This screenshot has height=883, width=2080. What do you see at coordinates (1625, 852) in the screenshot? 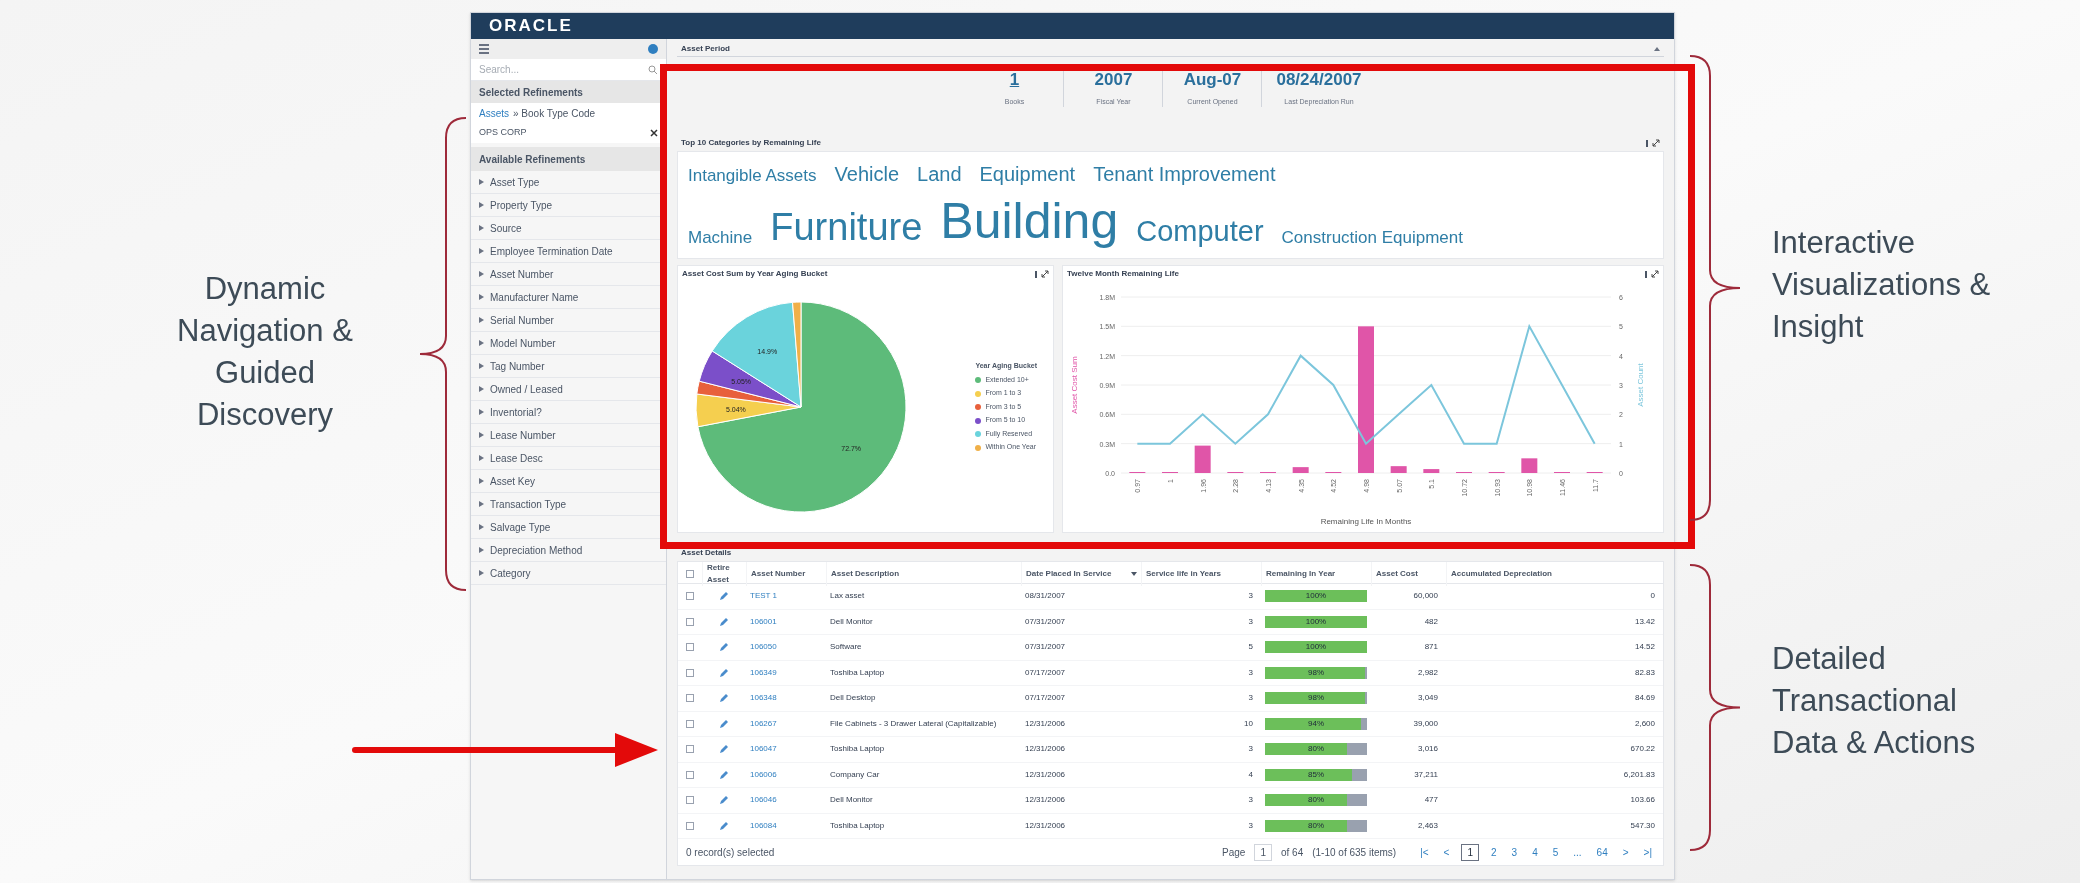
I see `page-button: >` at bounding box center [1625, 852].